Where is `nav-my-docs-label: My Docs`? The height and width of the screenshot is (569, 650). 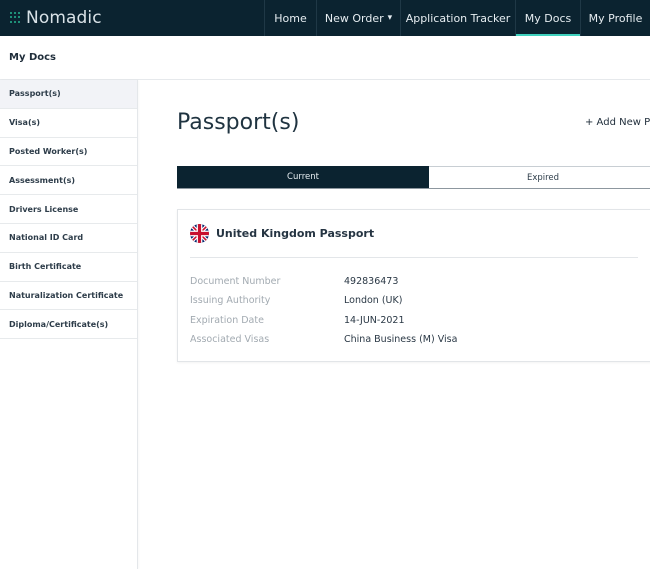 nav-my-docs-label: My Docs is located at coordinates (548, 18).